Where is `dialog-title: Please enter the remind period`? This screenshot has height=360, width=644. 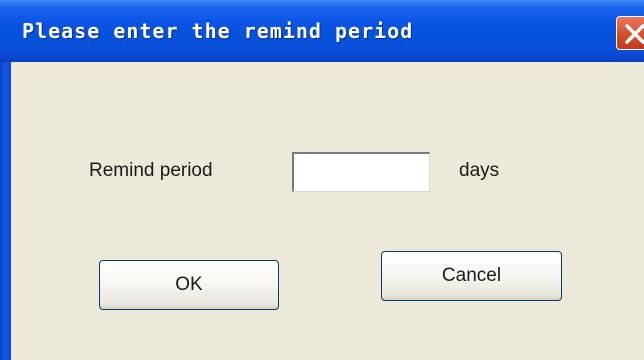 dialog-title: Please enter the remind period is located at coordinates (218, 31).